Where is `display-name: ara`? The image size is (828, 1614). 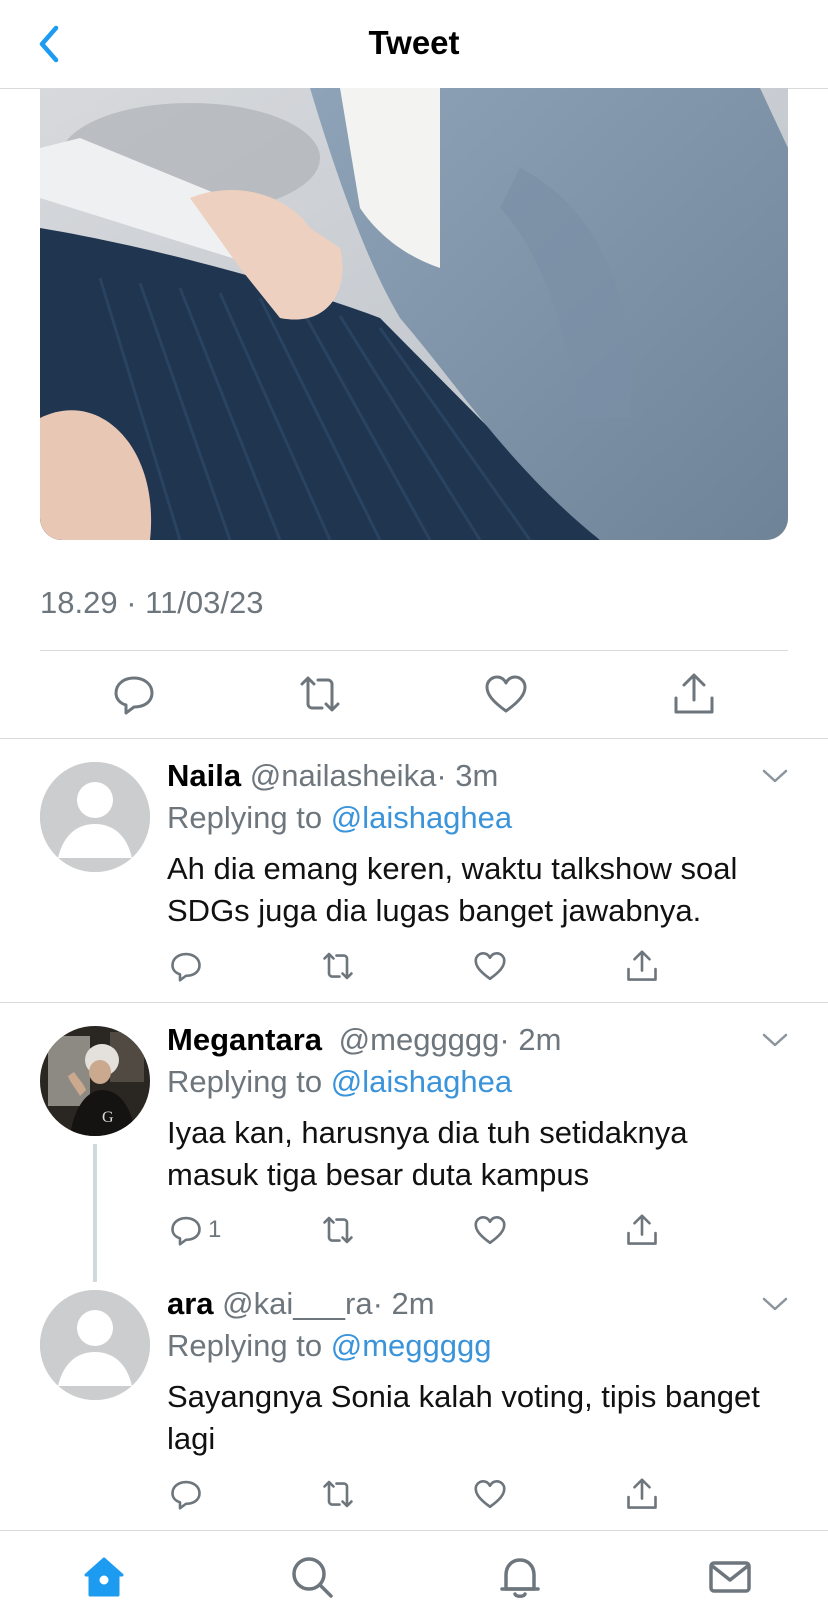
display-name: ara is located at coordinates (190, 1303).